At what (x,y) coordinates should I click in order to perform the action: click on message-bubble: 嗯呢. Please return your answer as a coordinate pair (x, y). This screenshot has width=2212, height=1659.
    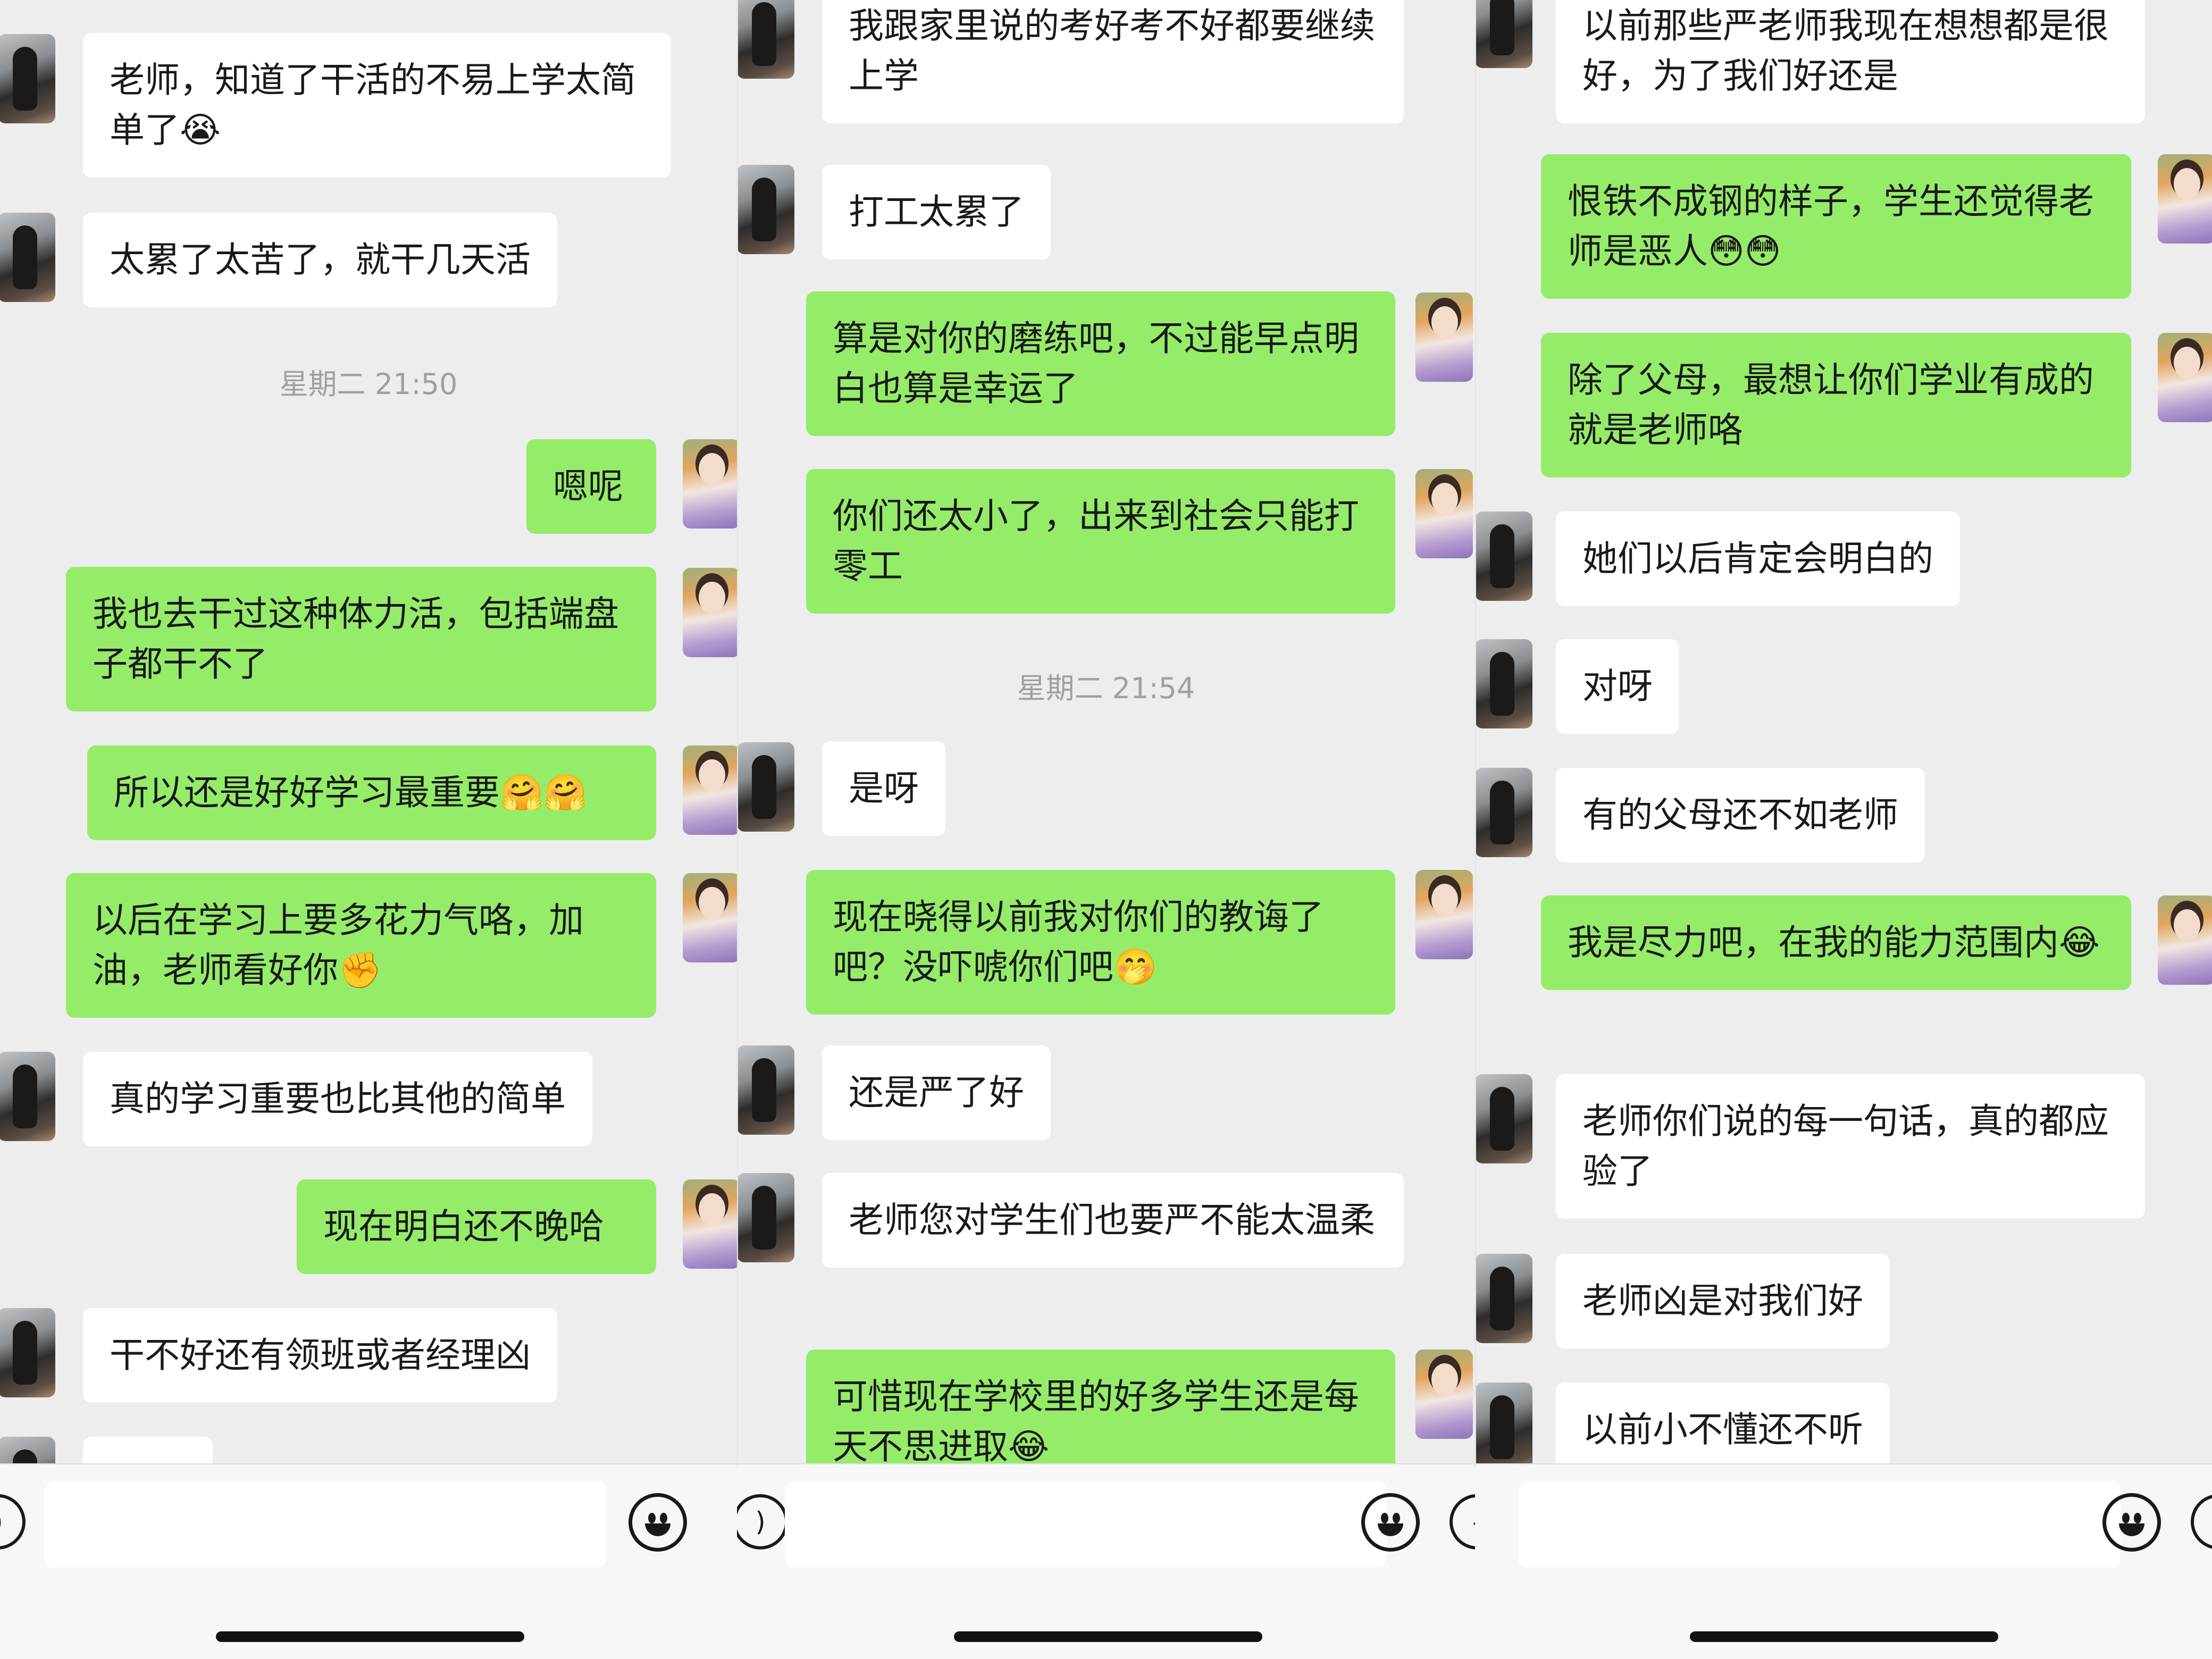
    Looking at the image, I should click on (591, 486).